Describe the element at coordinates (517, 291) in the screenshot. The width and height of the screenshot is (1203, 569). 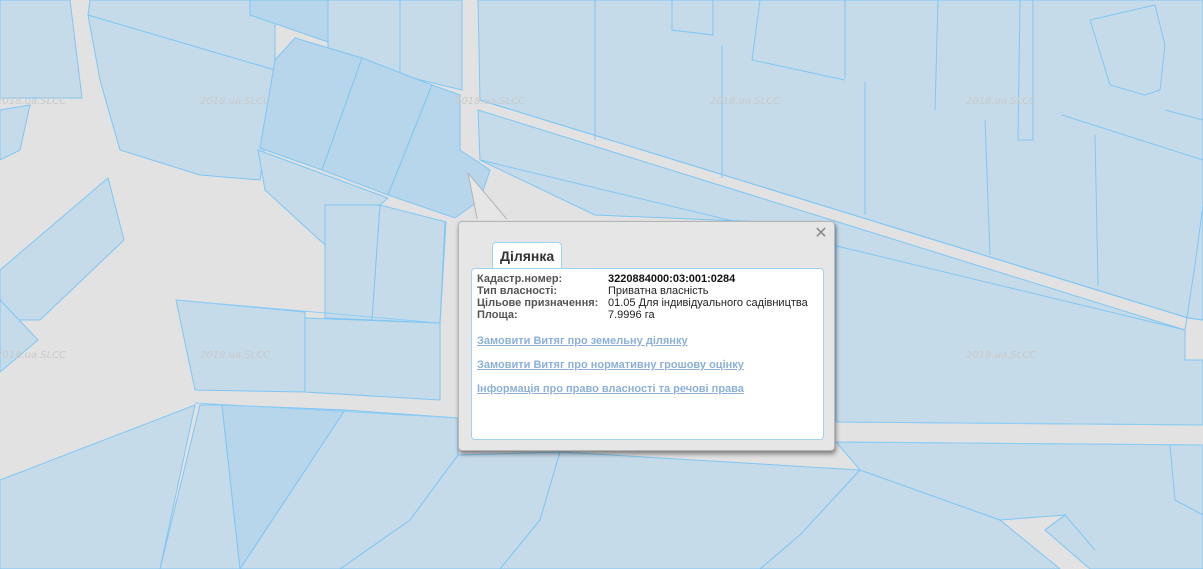
I see `field-label: Тип власності:` at that location.